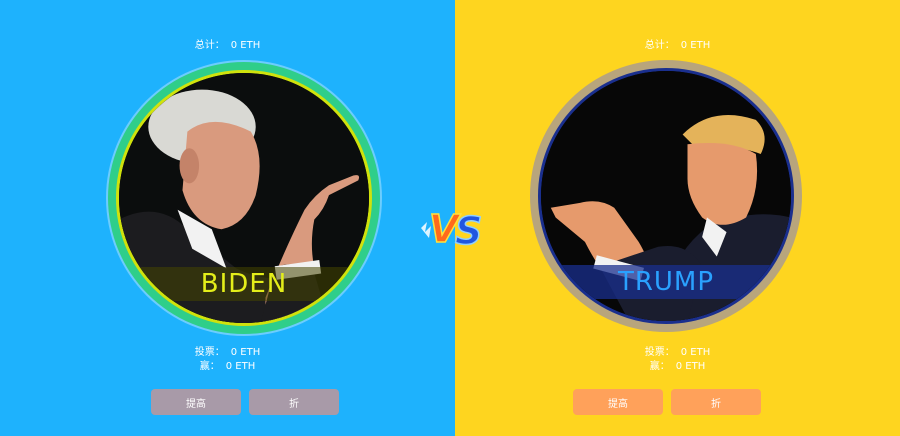 This screenshot has width=900, height=436. What do you see at coordinates (468, 231) in the screenshot?
I see `vs-letter-s: S` at bounding box center [468, 231].